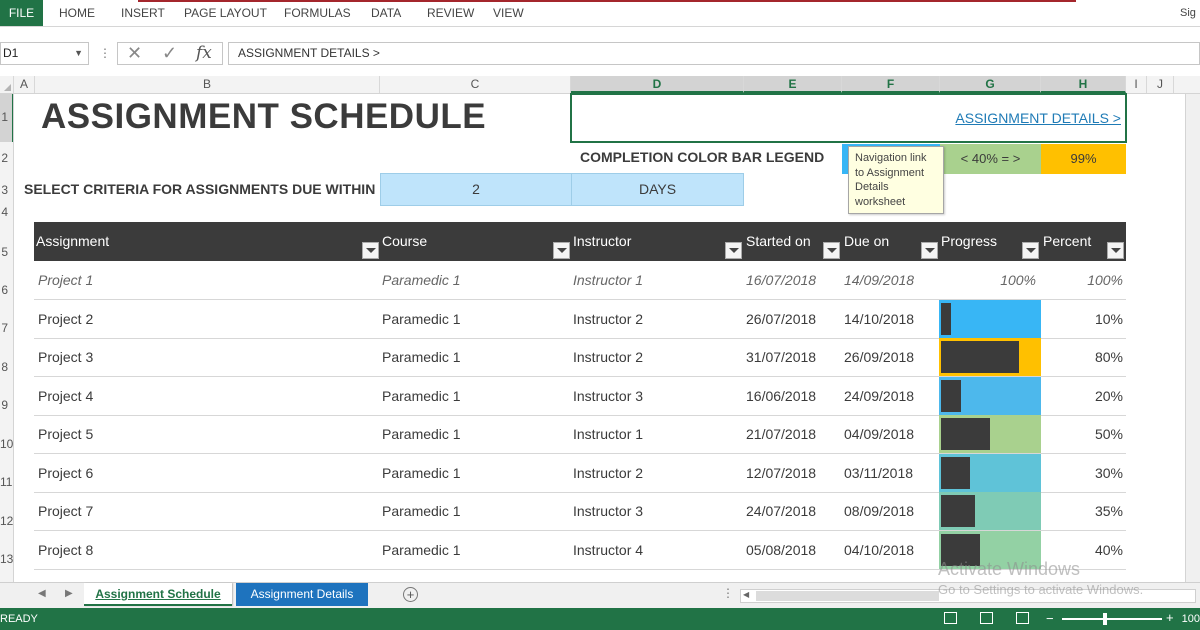  Describe the element at coordinates (781, 319) in the screenshot. I see `cell-started: 26/07/2018` at that location.